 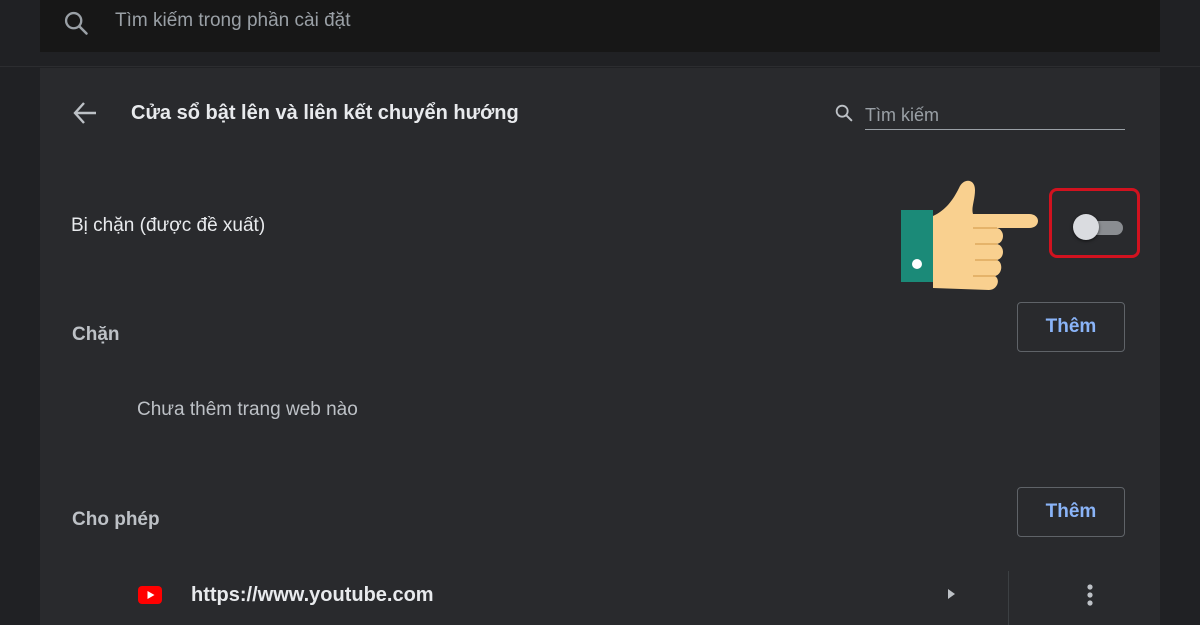 What do you see at coordinates (600, 26) in the screenshot?
I see `settings-search-bar: Tìm kiếm trong phần cài đặt` at bounding box center [600, 26].